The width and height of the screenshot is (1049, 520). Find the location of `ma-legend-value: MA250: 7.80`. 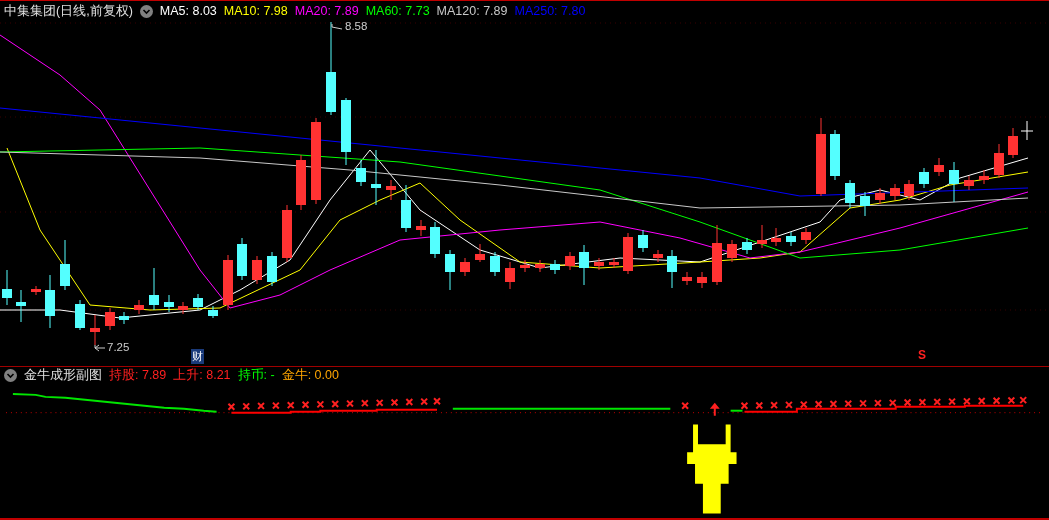

ma-legend-value: MA250: 7.80 is located at coordinates (550, 11).